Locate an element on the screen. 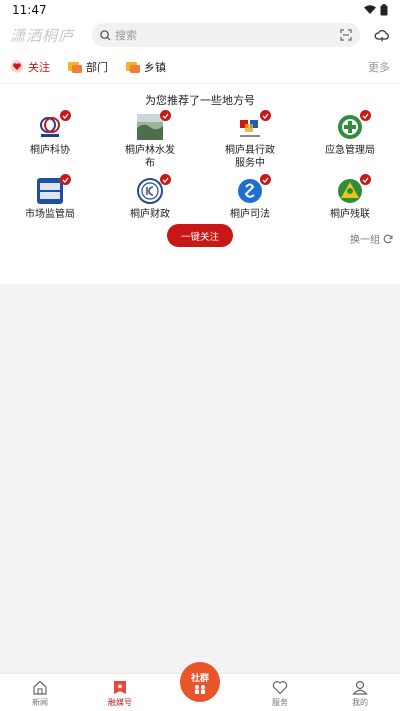 The height and width of the screenshot is (711, 400). tab-department: 部门 is located at coordinates (88, 67).